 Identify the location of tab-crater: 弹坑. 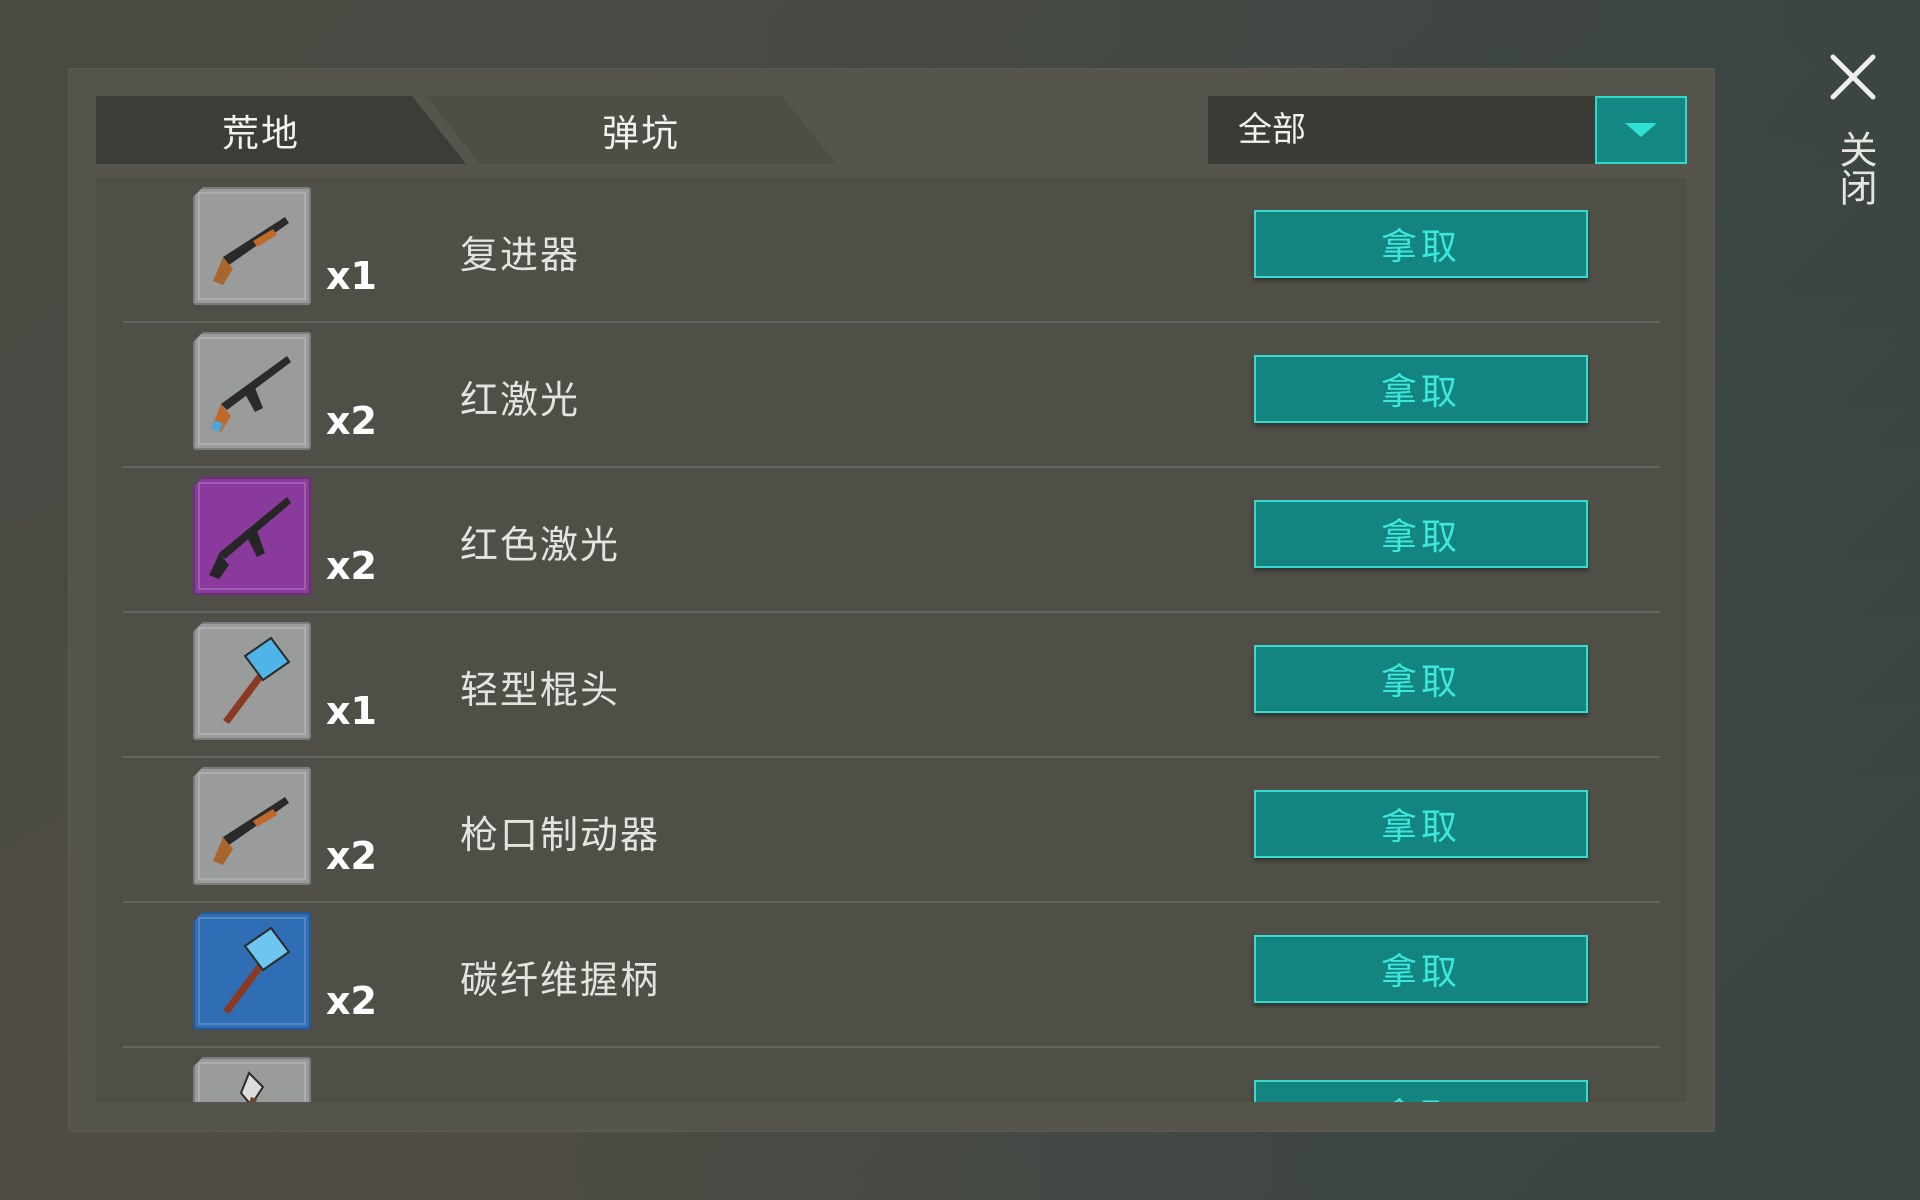
(631, 130).